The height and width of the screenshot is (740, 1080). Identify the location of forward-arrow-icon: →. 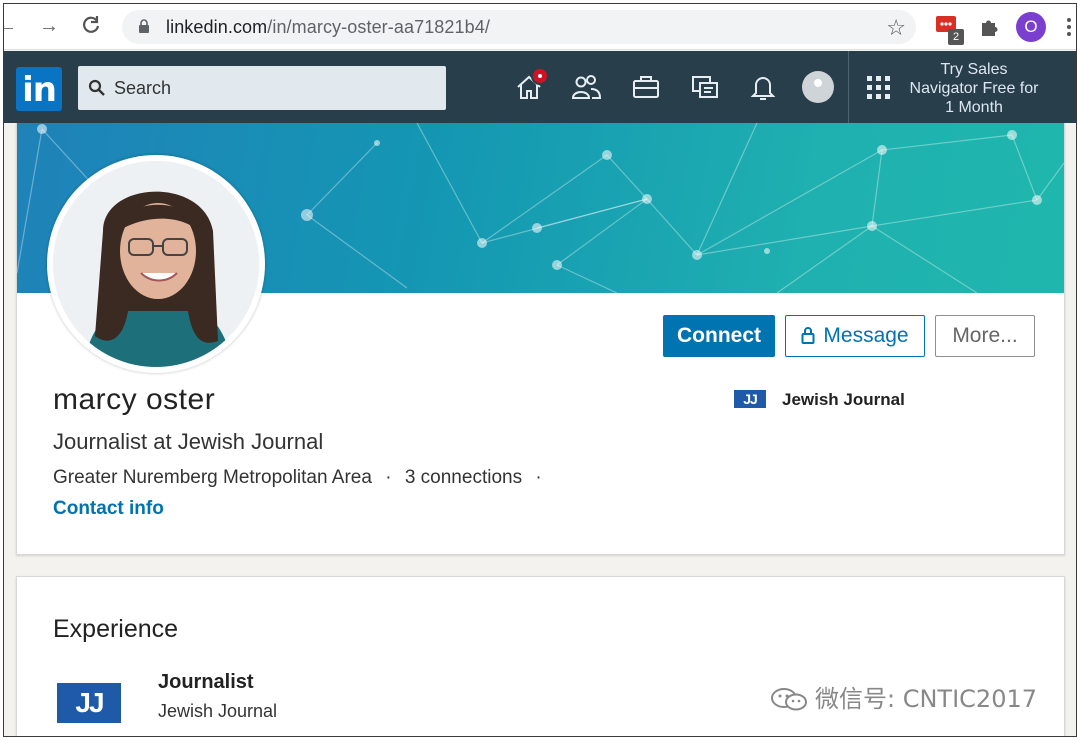
(49, 26).